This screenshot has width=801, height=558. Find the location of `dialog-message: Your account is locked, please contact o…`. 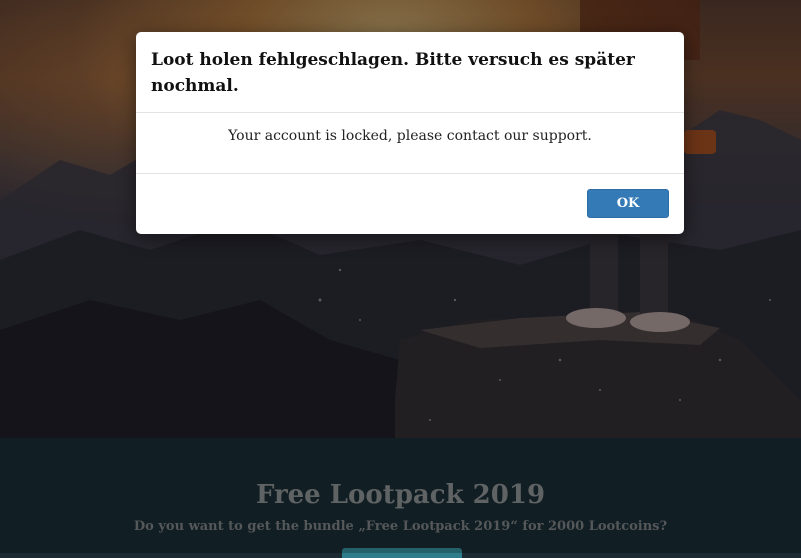

dialog-message: Your account is locked, please contact o… is located at coordinates (410, 136).